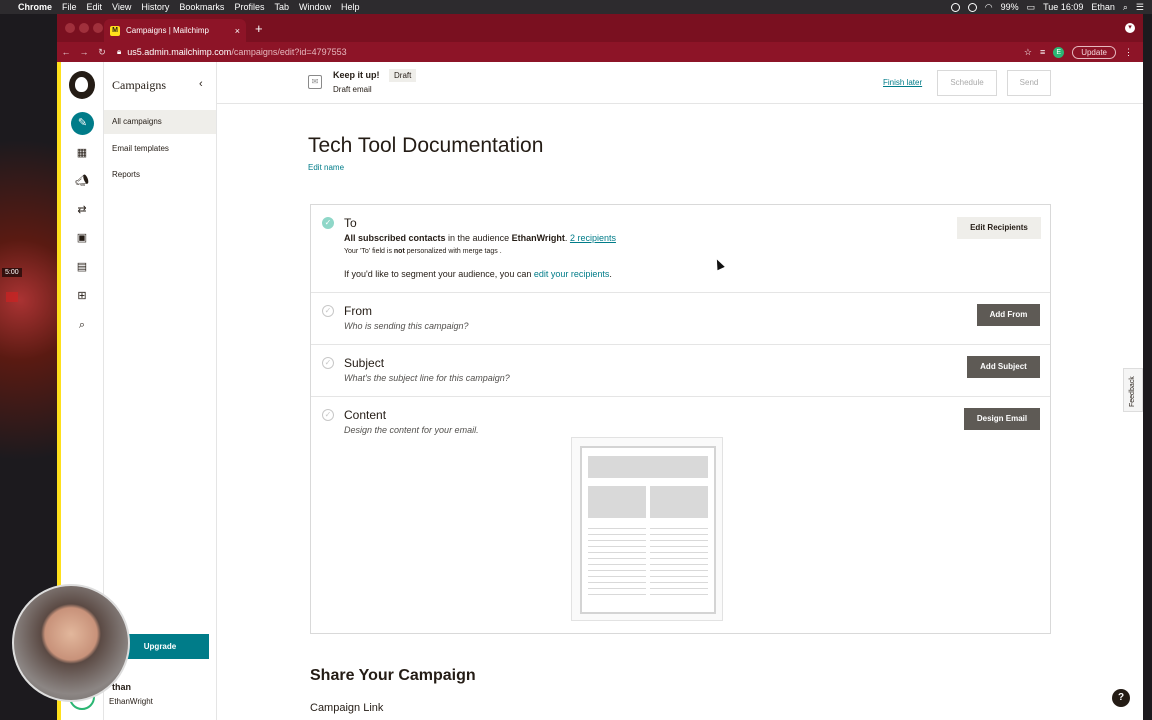  Describe the element at coordinates (98, 28) in the screenshot. I see `window-zoom-button` at that location.